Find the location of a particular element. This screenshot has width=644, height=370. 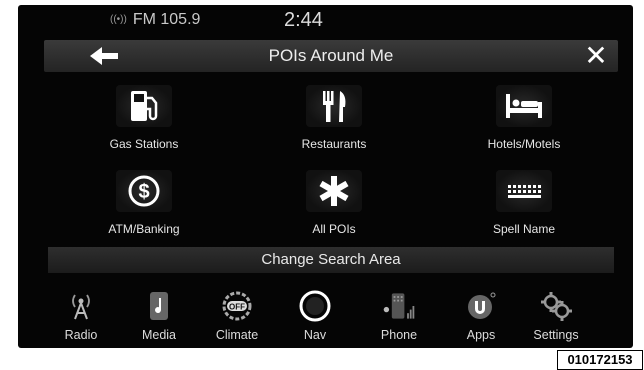

dollar-icon: $ is located at coordinates (144, 191).